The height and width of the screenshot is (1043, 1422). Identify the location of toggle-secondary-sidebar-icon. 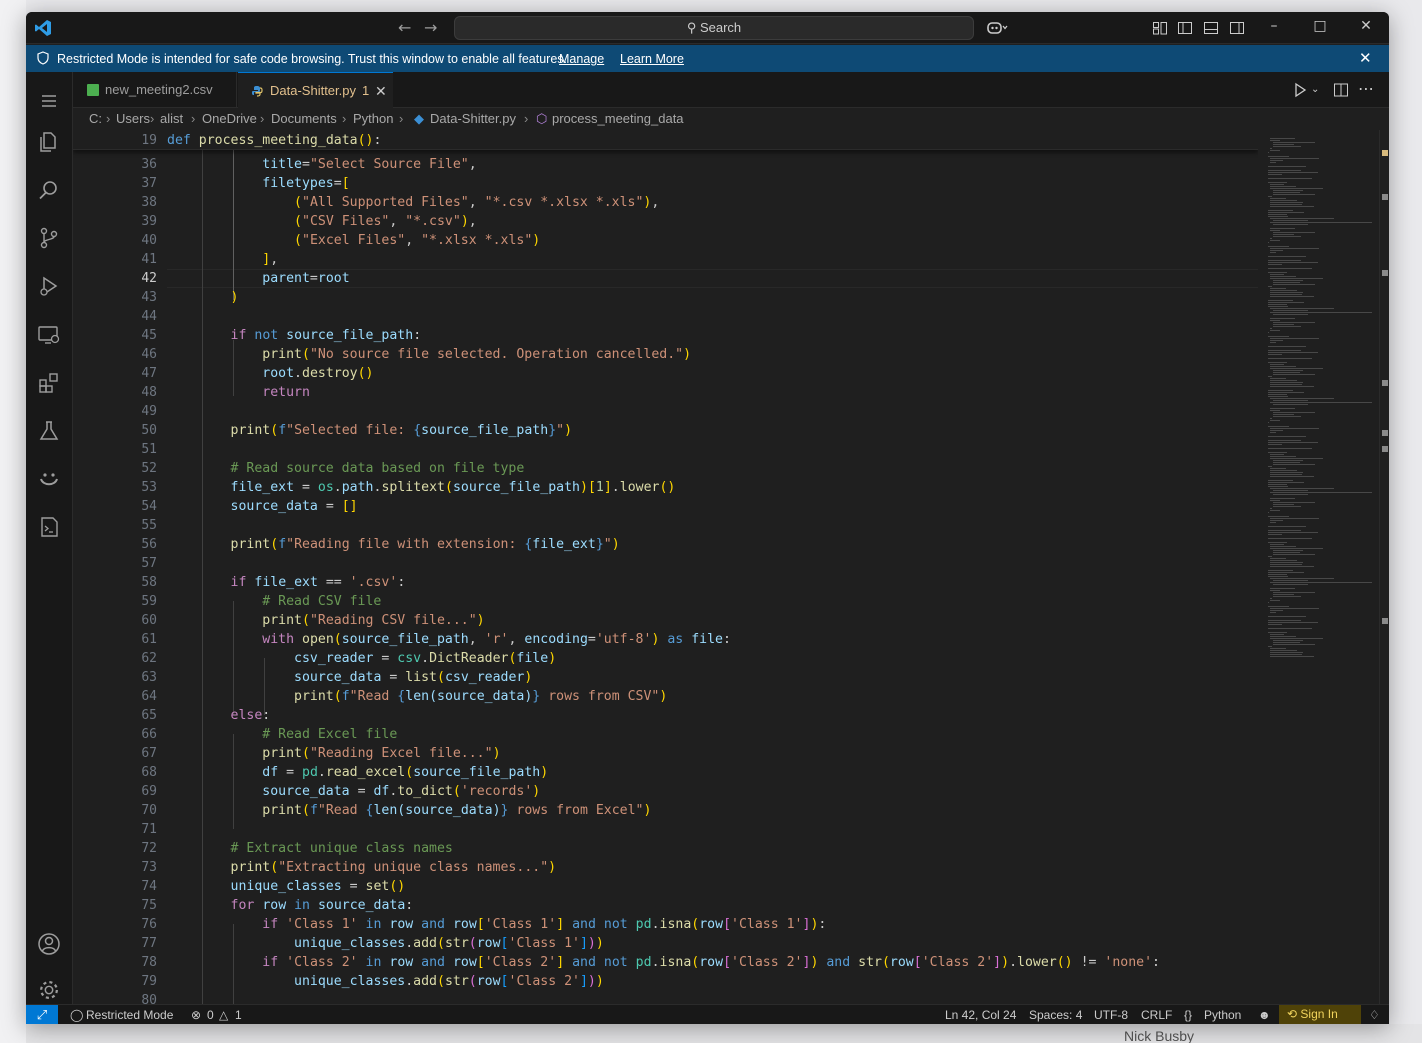
(1237, 28).